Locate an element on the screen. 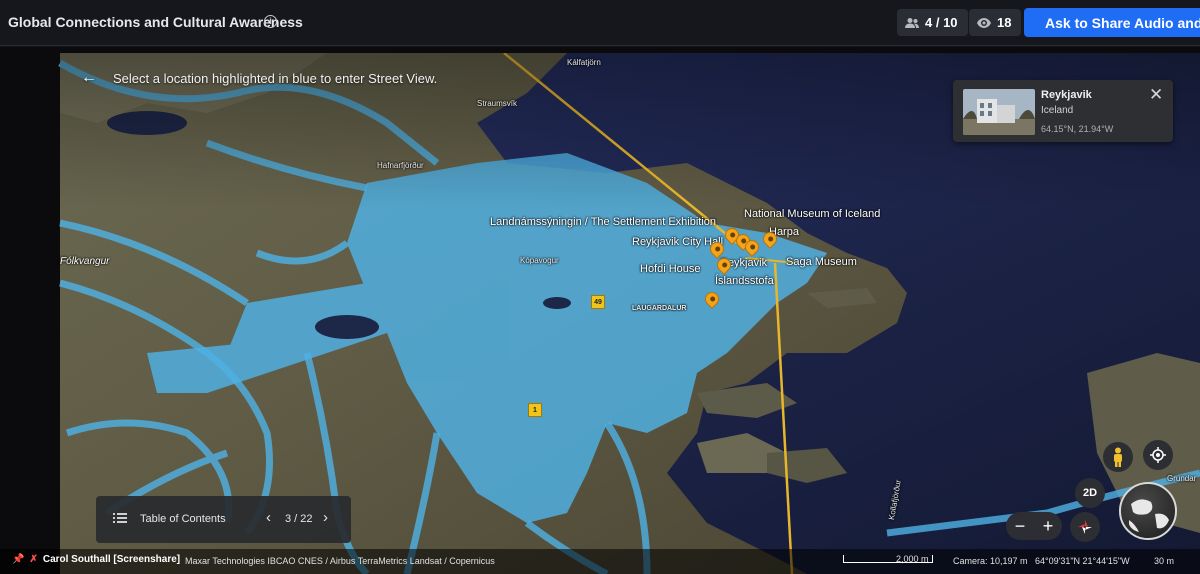 Image resolution: width=1200 pixels, height=574 pixels. viewers-count: 18 is located at coordinates (1004, 22).